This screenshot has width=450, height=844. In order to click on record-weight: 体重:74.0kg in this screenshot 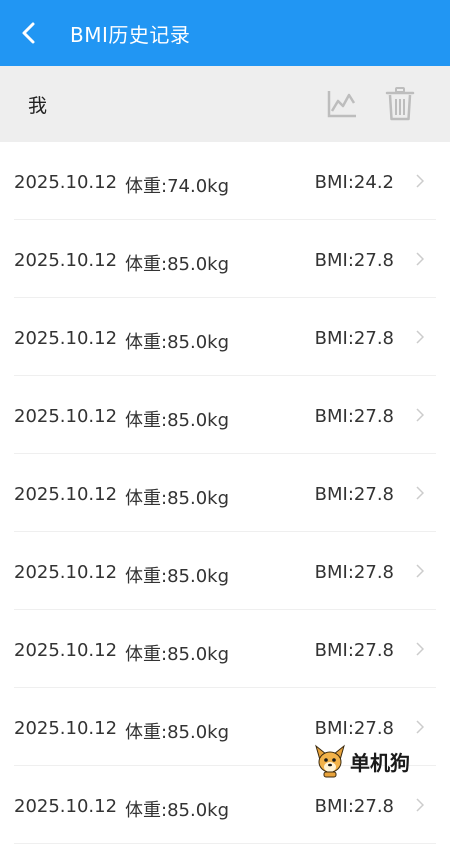, I will do `click(177, 186)`.